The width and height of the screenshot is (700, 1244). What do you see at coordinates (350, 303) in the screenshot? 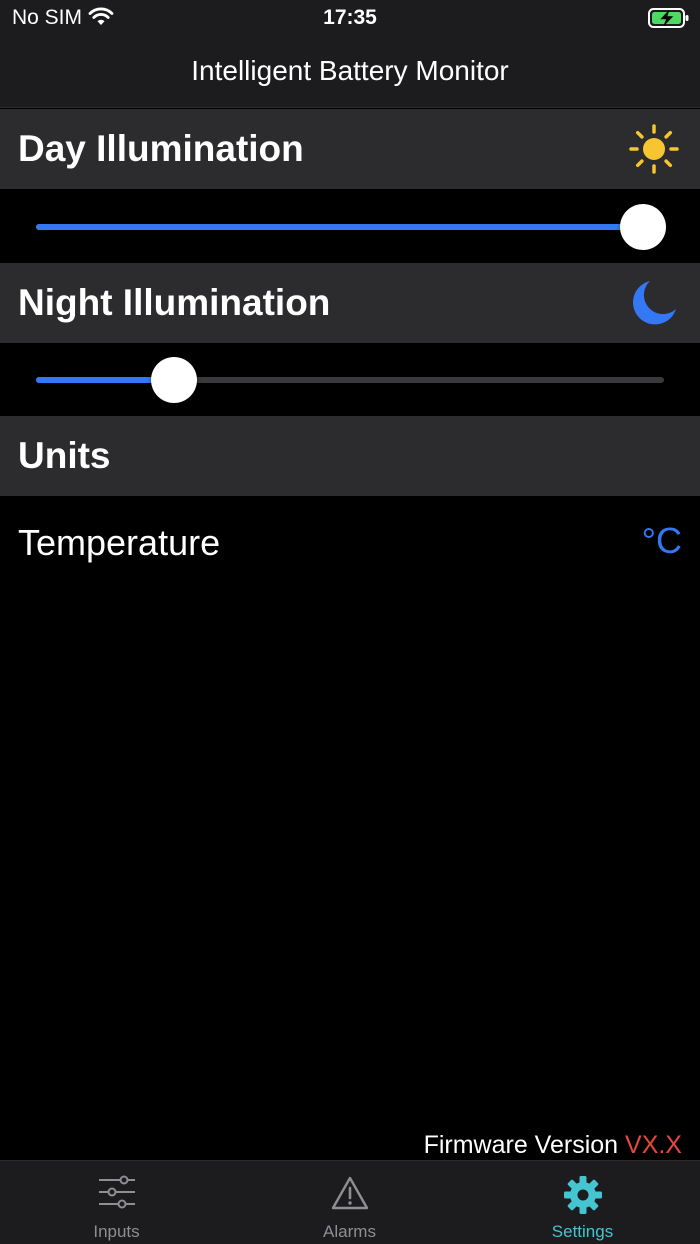
I see `night-illumination-header: Night Illumination` at bounding box center [350, 303].